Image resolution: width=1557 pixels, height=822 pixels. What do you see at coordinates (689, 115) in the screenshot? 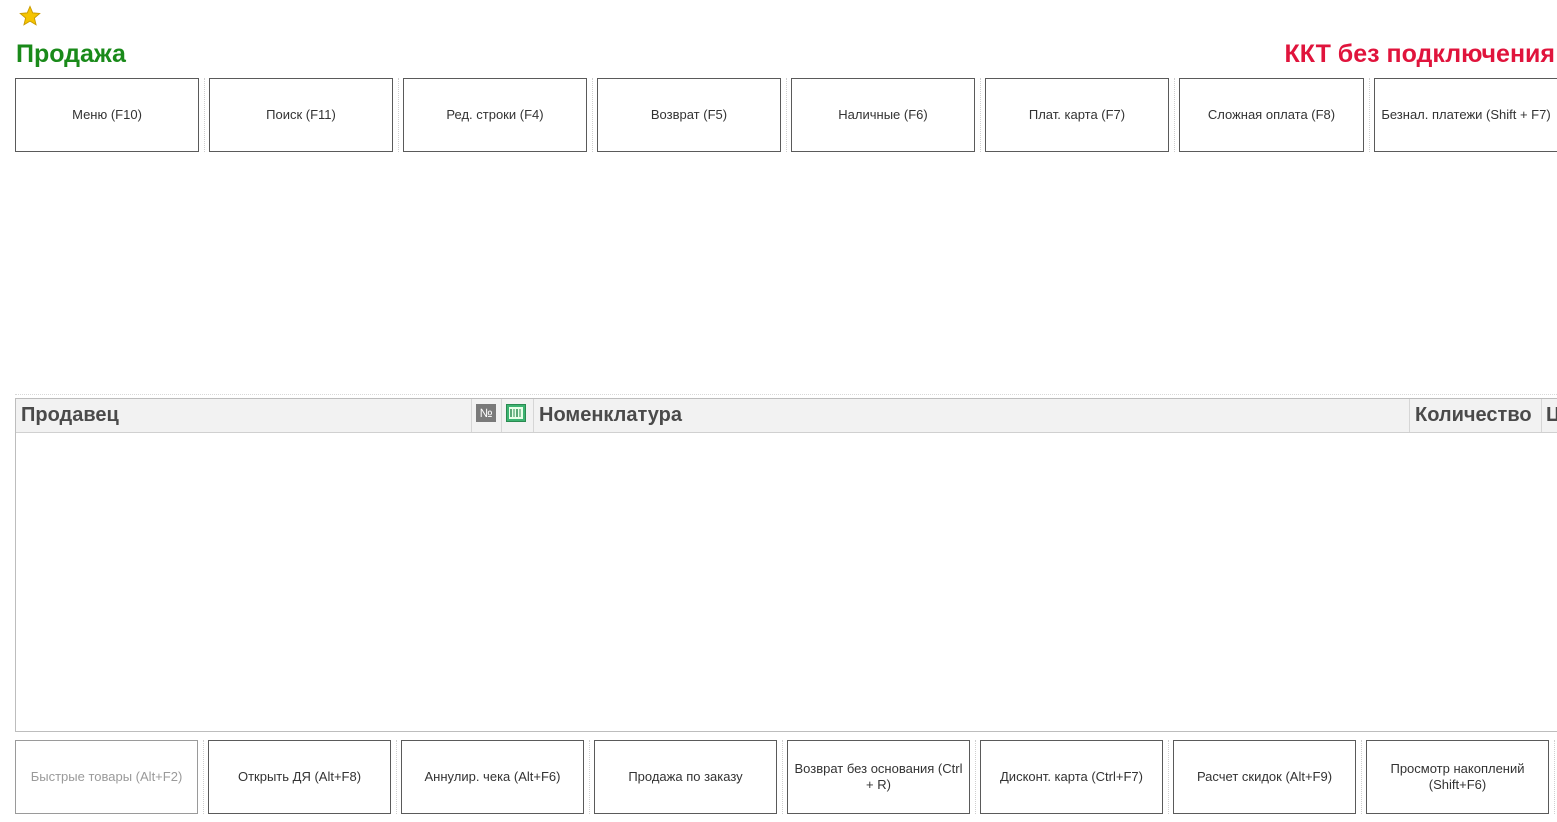
I see `return-button: Возврат (F5)` at bounding box center [689, 115].